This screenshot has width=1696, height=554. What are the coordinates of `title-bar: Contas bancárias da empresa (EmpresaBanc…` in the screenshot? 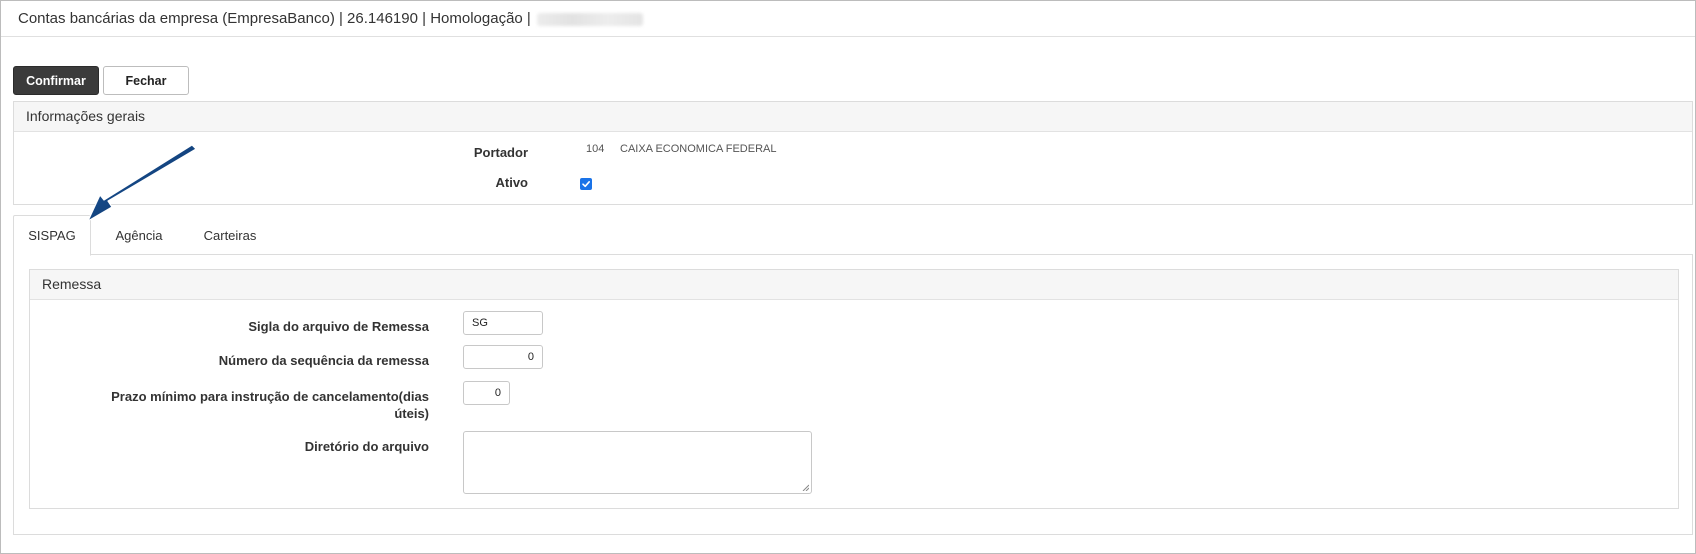 It's located at (848, 19).